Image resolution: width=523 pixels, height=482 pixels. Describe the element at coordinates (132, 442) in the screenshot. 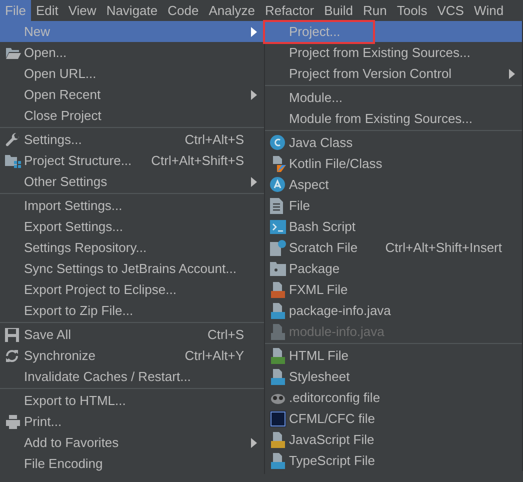

I see `menu-item: Add to Favorites` at that location.